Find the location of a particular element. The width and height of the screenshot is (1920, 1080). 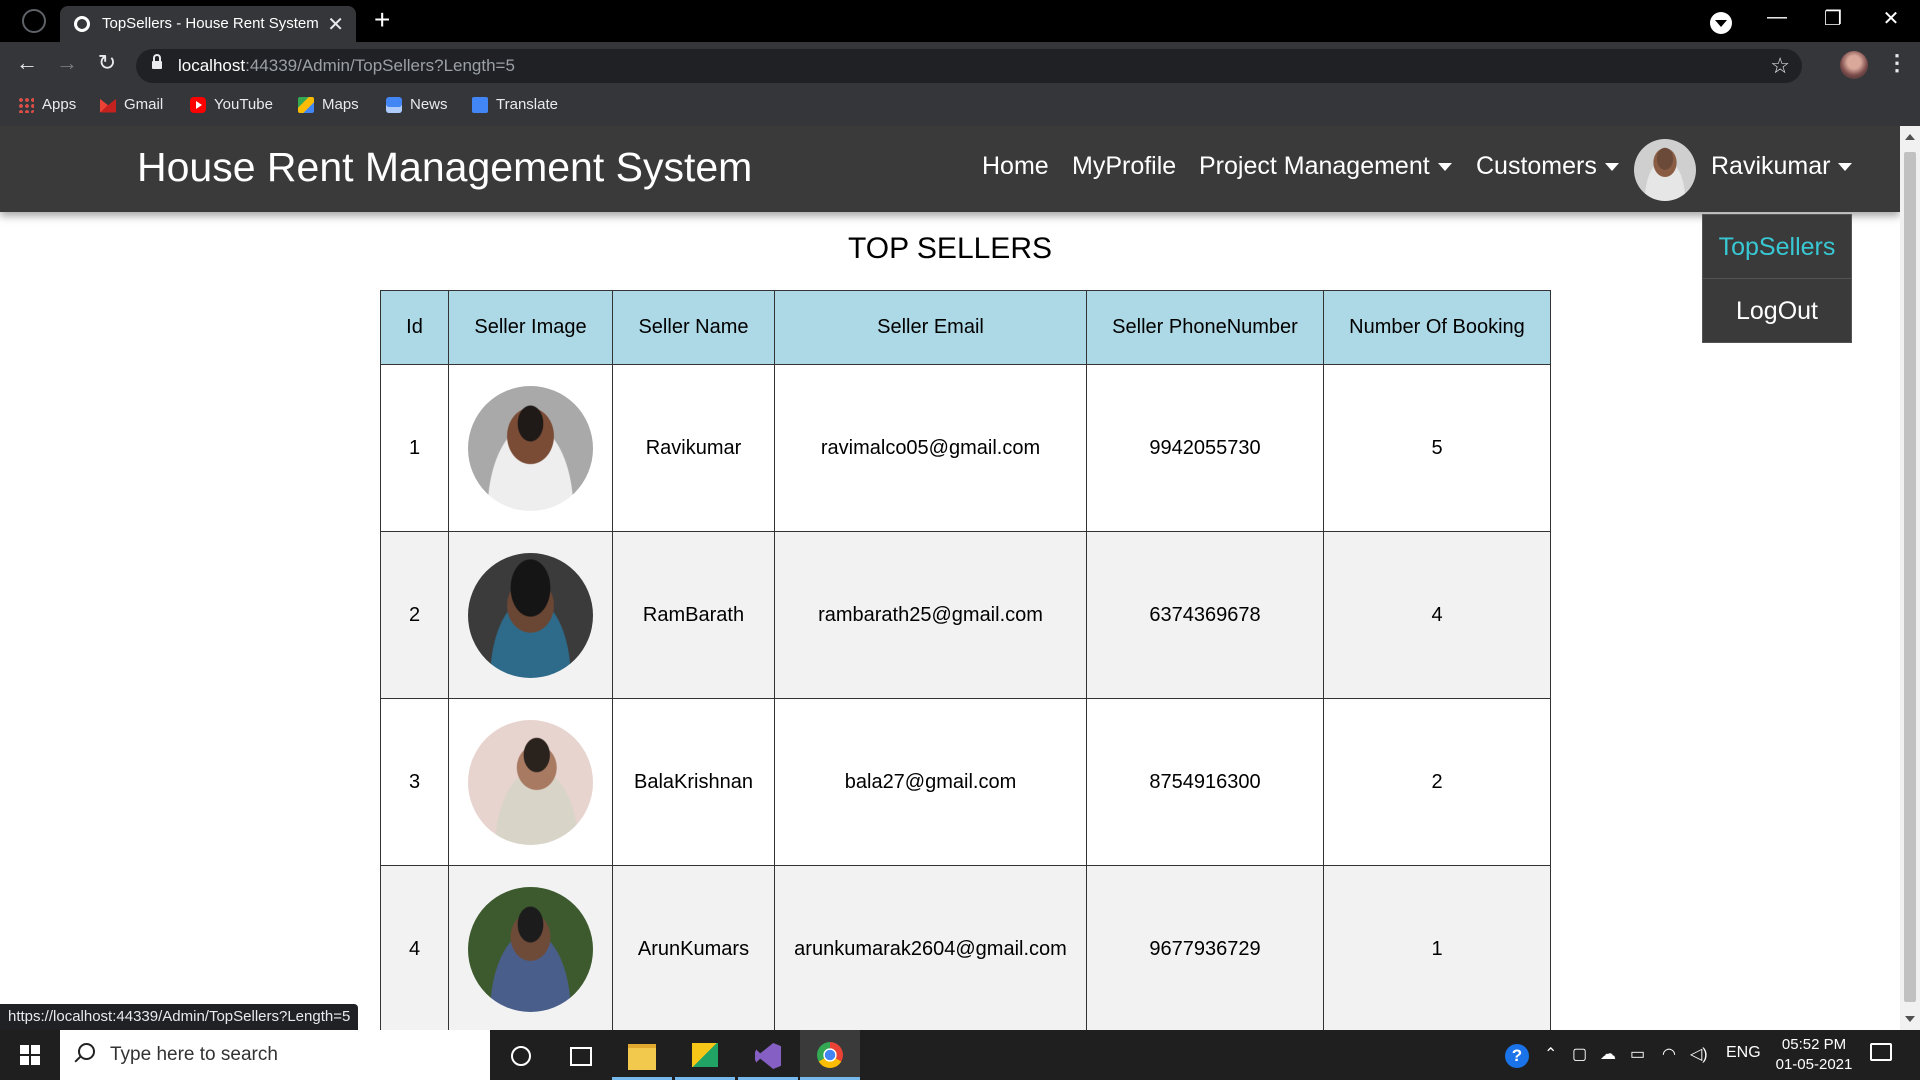

apps-grid-icon is located at coordinates (26, 104).